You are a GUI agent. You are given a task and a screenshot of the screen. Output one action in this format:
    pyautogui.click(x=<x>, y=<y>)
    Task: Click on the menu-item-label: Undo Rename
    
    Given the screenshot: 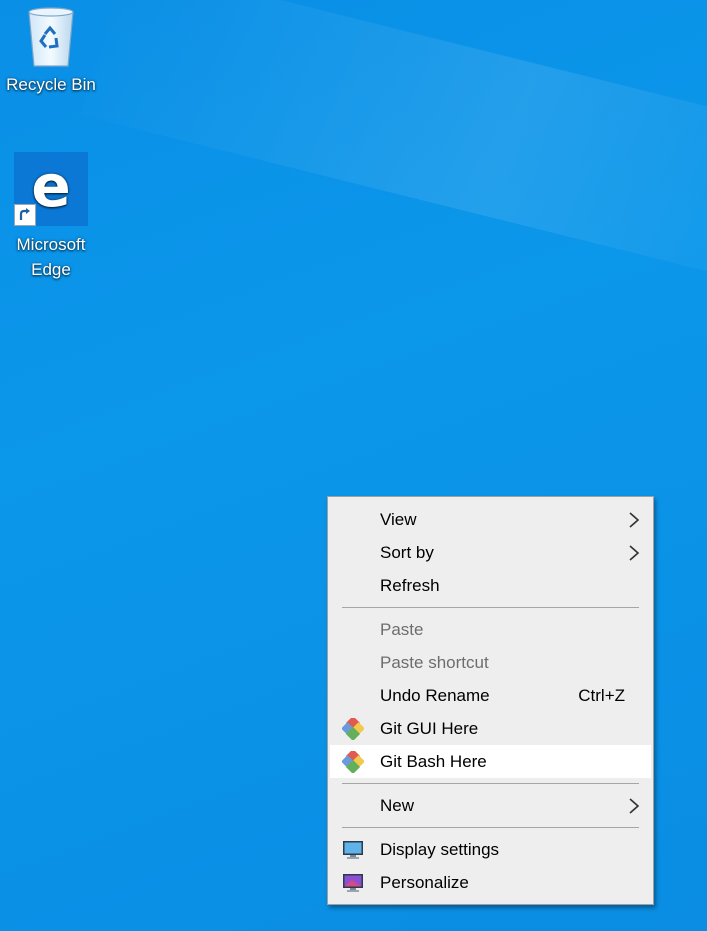 What is the action you would take?
    pyautogui.click(x=435, y=695)
    